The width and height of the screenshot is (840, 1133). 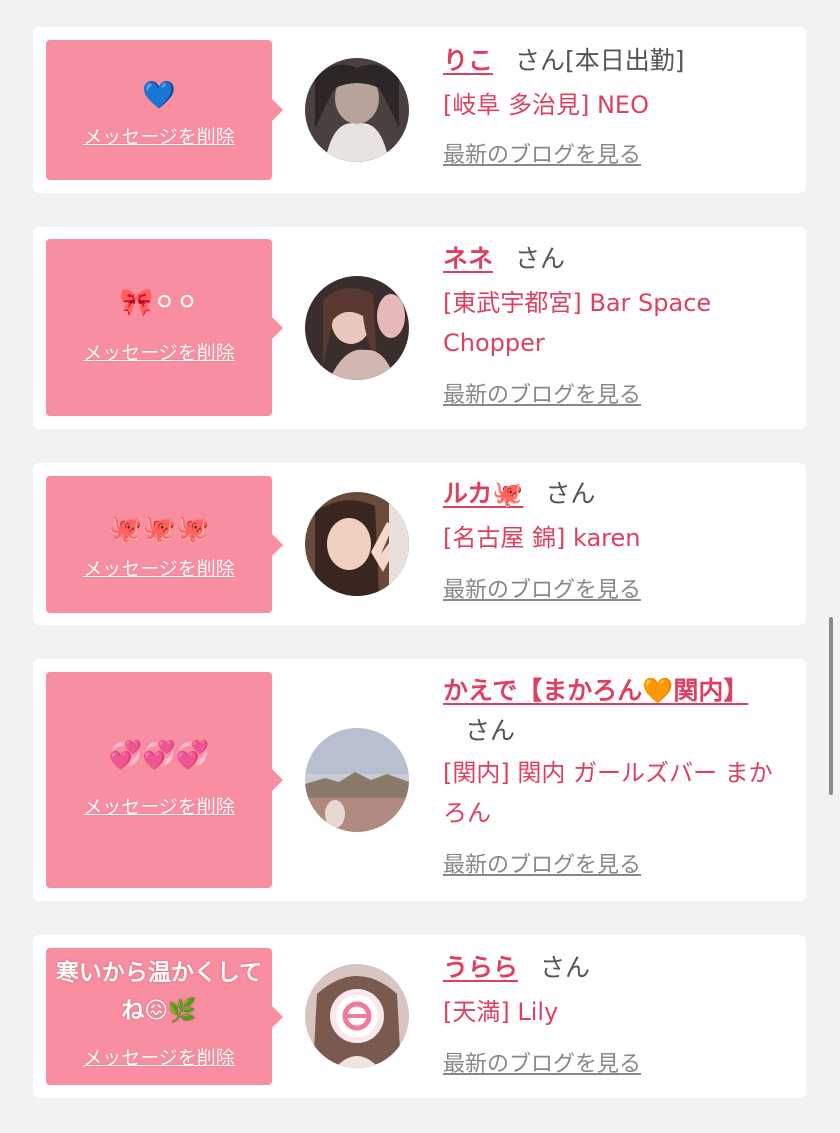 I want to click on message-text: 💞💞💞, so click(x=159, y=755).